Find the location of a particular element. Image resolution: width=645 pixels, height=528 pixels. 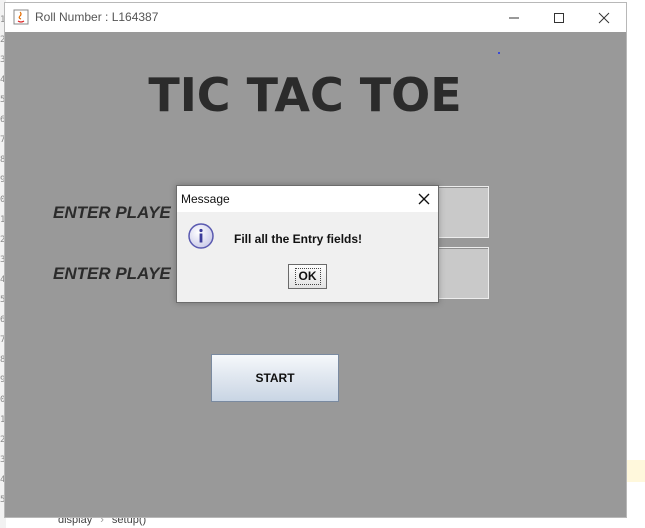

info-icon is located at coordinates (201, 236).